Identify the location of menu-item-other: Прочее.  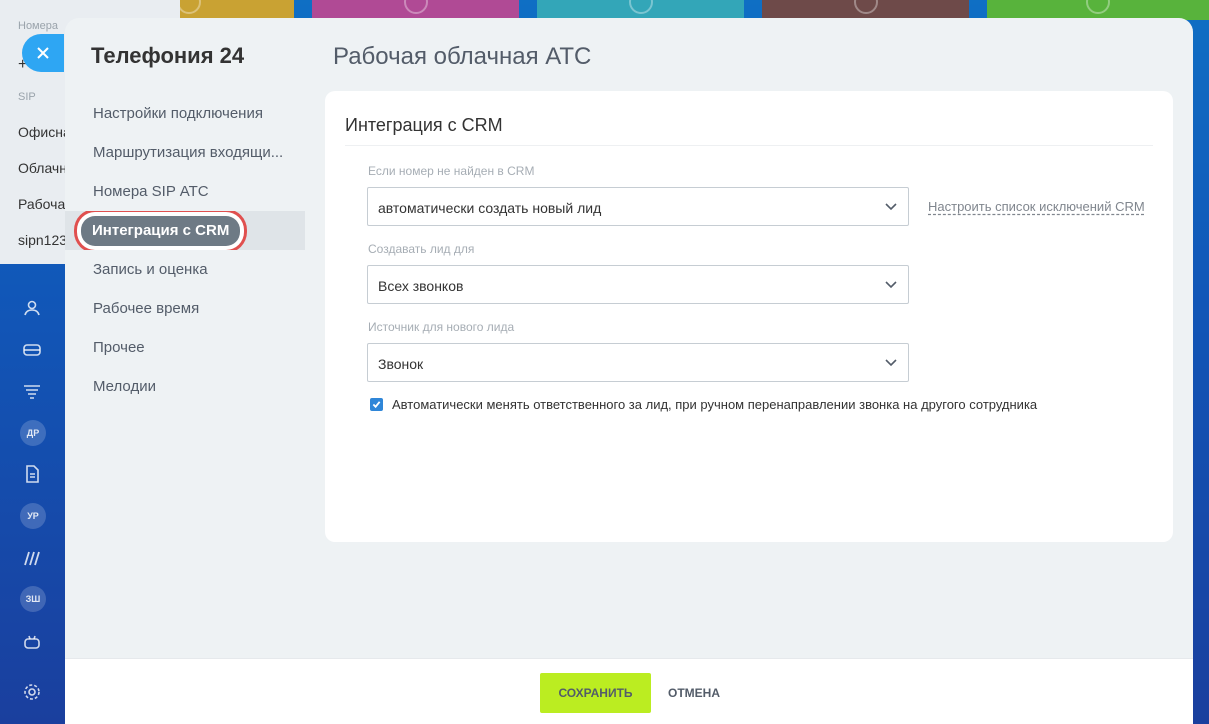
(185, 347).